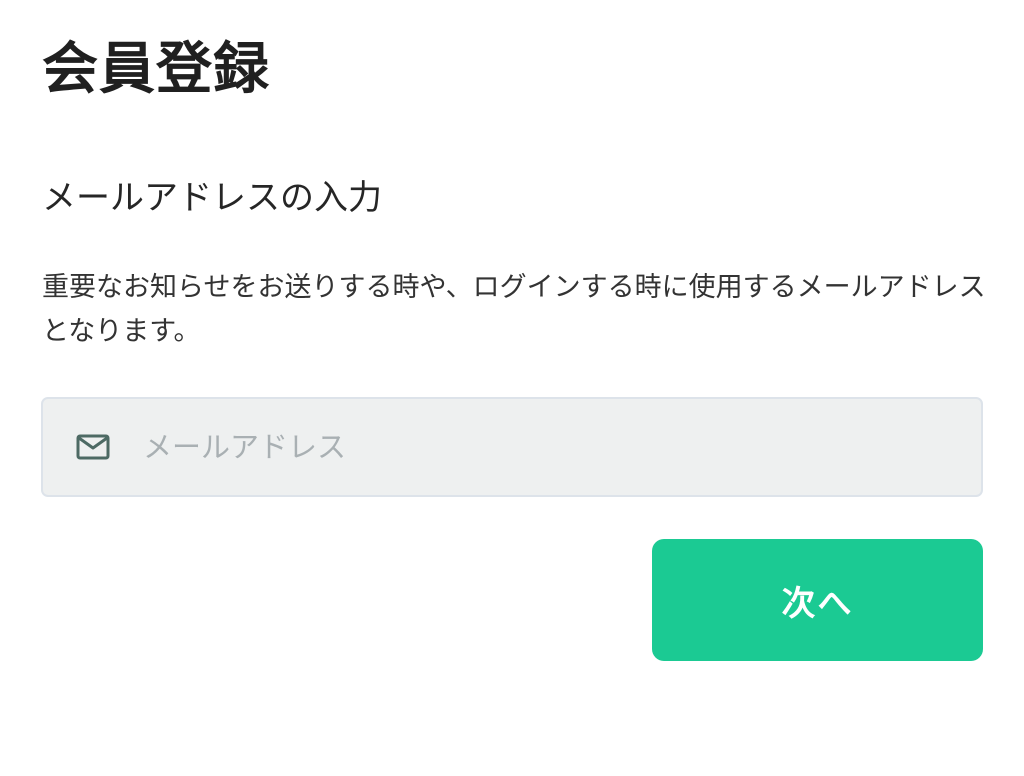 The height and width of the screenshot is (776, 1024). What do you see at coordinates (93, 447) in the screenshot?
I see `mail-icon` at bounding box center [93, 447].